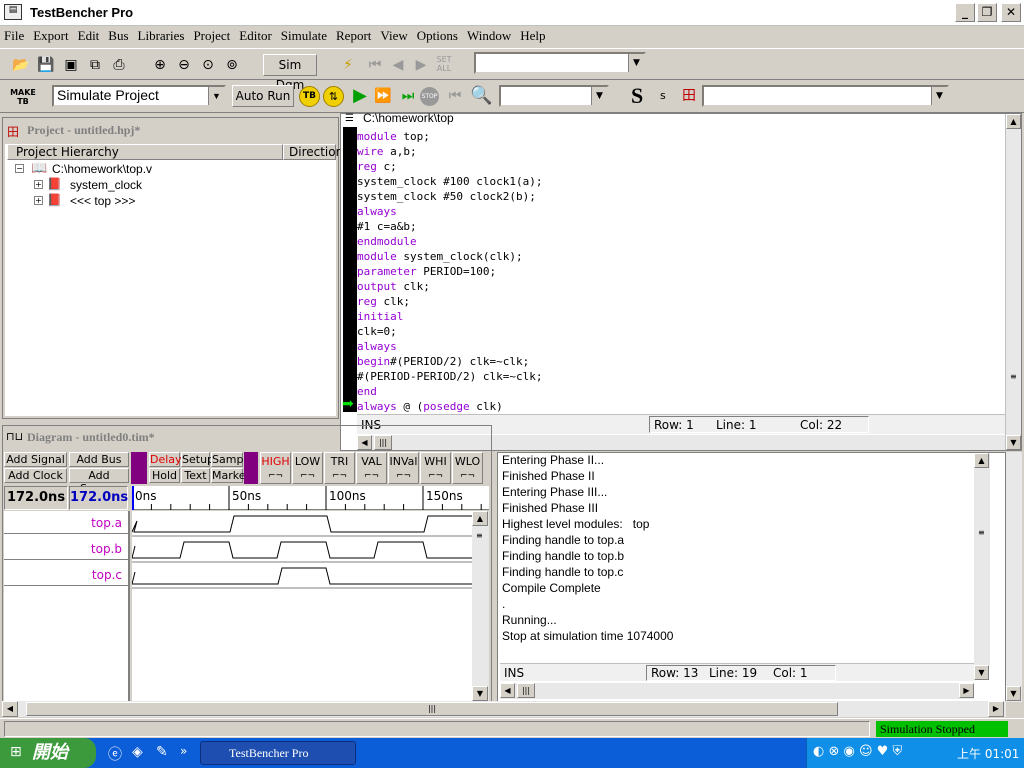  Describe the element at coordinates (302, 524) in the screenshot. I see `wave-top-a` at that location.